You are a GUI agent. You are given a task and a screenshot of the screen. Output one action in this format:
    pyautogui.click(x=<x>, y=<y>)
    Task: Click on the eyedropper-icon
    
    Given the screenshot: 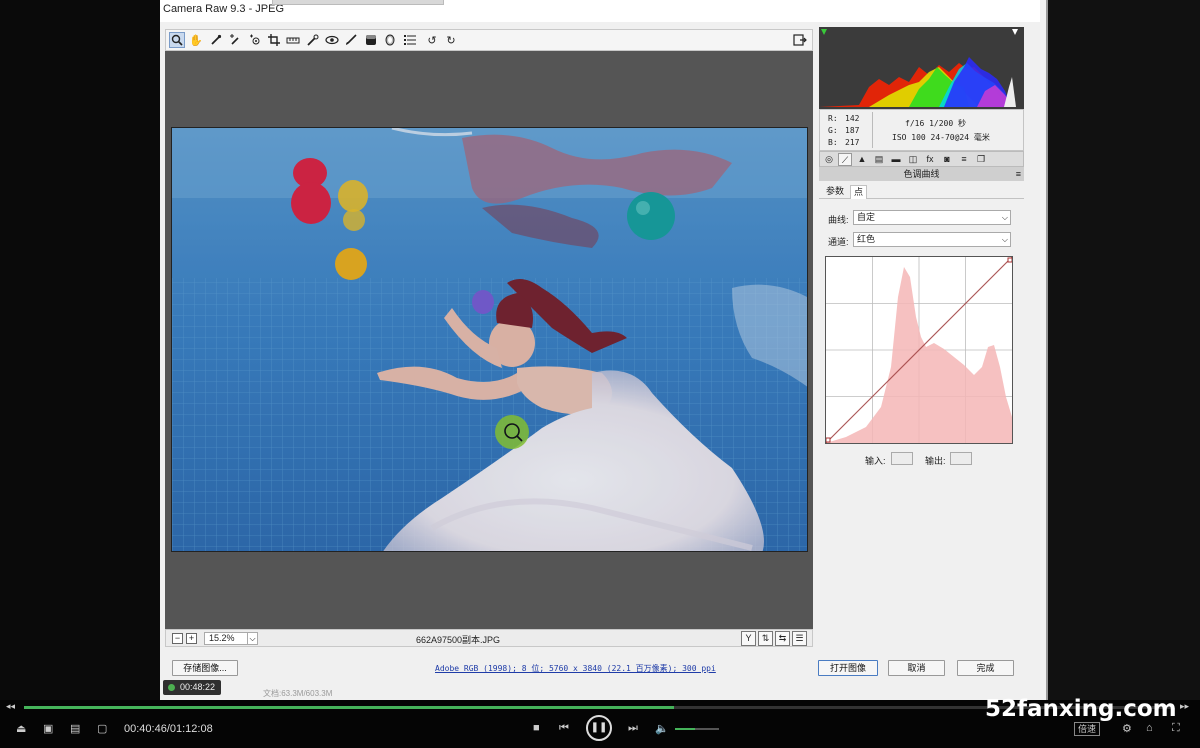 What is the action you would take?
    pyautogui.click(x=216, y=40)
    